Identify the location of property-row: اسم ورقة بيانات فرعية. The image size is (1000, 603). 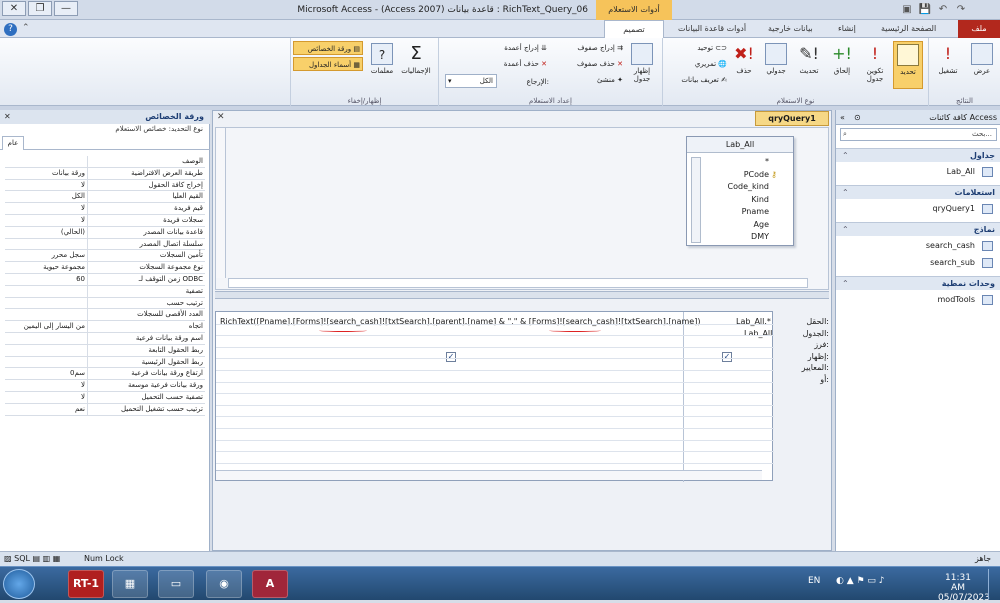
(105, 338).